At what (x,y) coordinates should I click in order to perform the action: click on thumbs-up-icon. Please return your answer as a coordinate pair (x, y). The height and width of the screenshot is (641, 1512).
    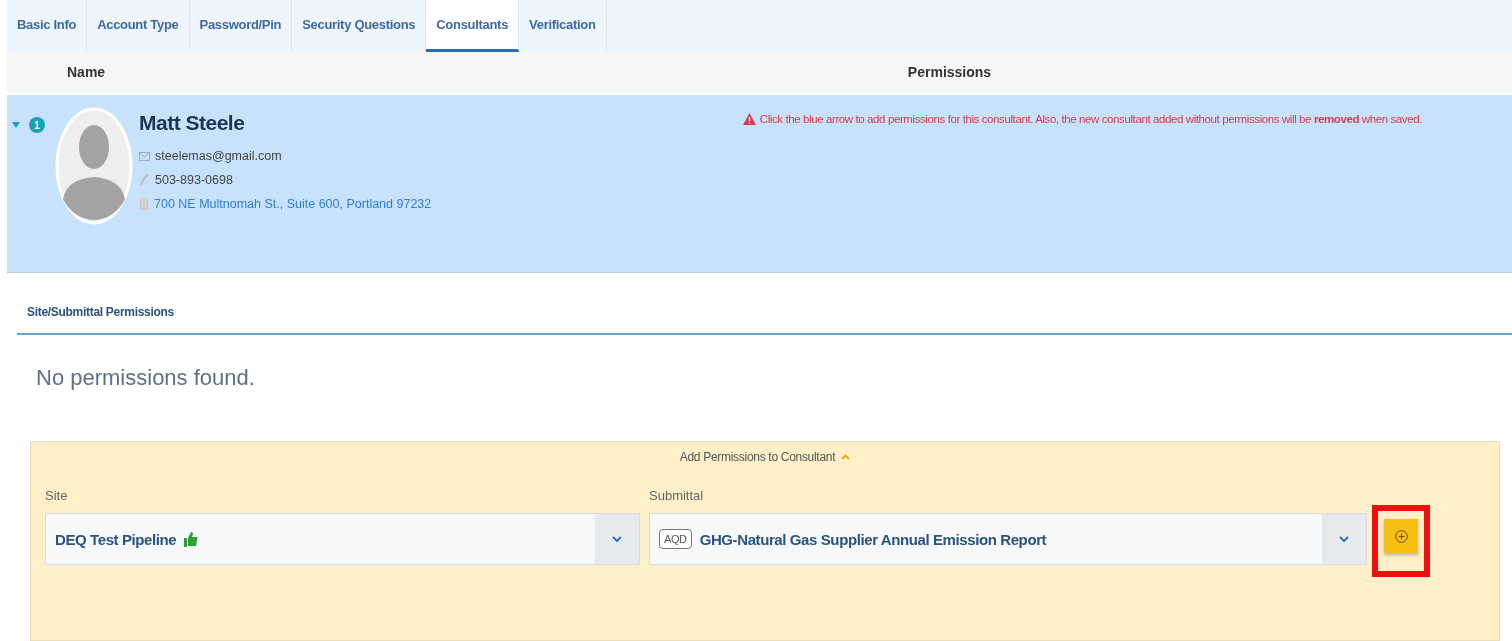
    Looking at the image, I should click on (191, 539).